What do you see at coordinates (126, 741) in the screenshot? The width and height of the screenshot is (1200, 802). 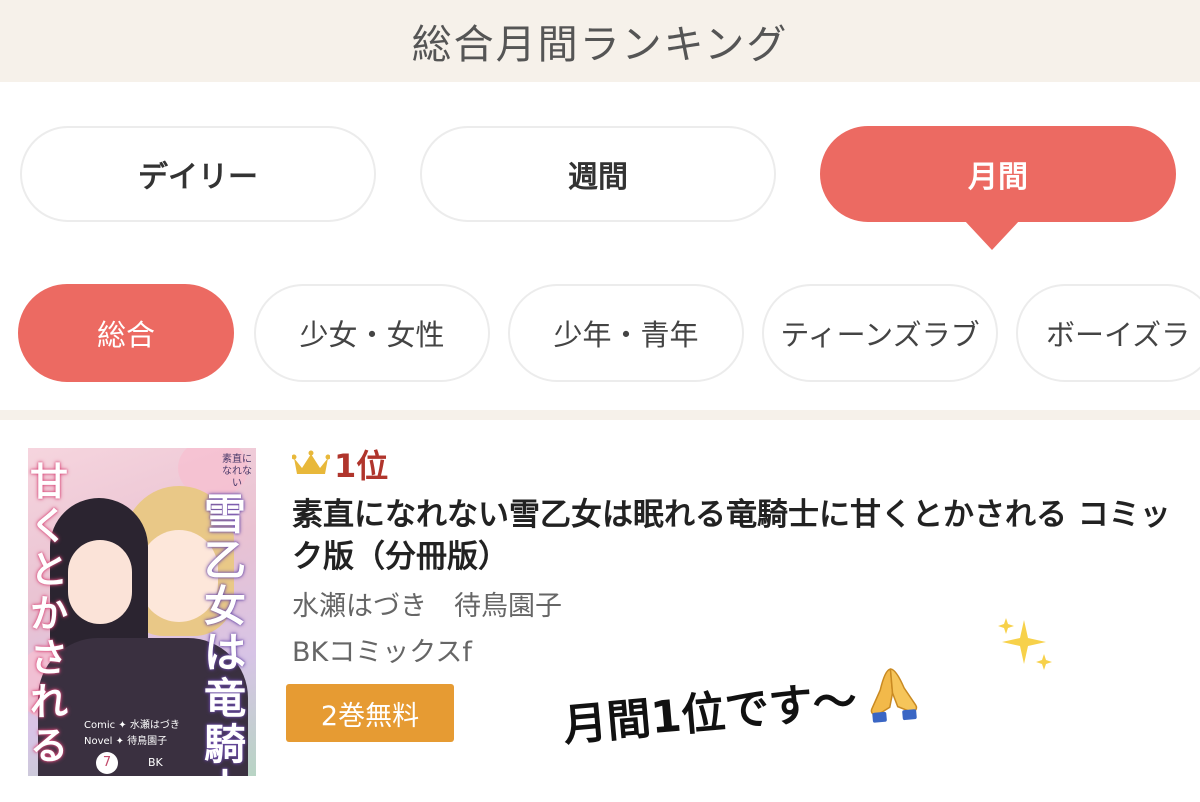 I see `cover-credit-novel: Novel ✦ 待鳥園子` at bounding box center [126, 741].